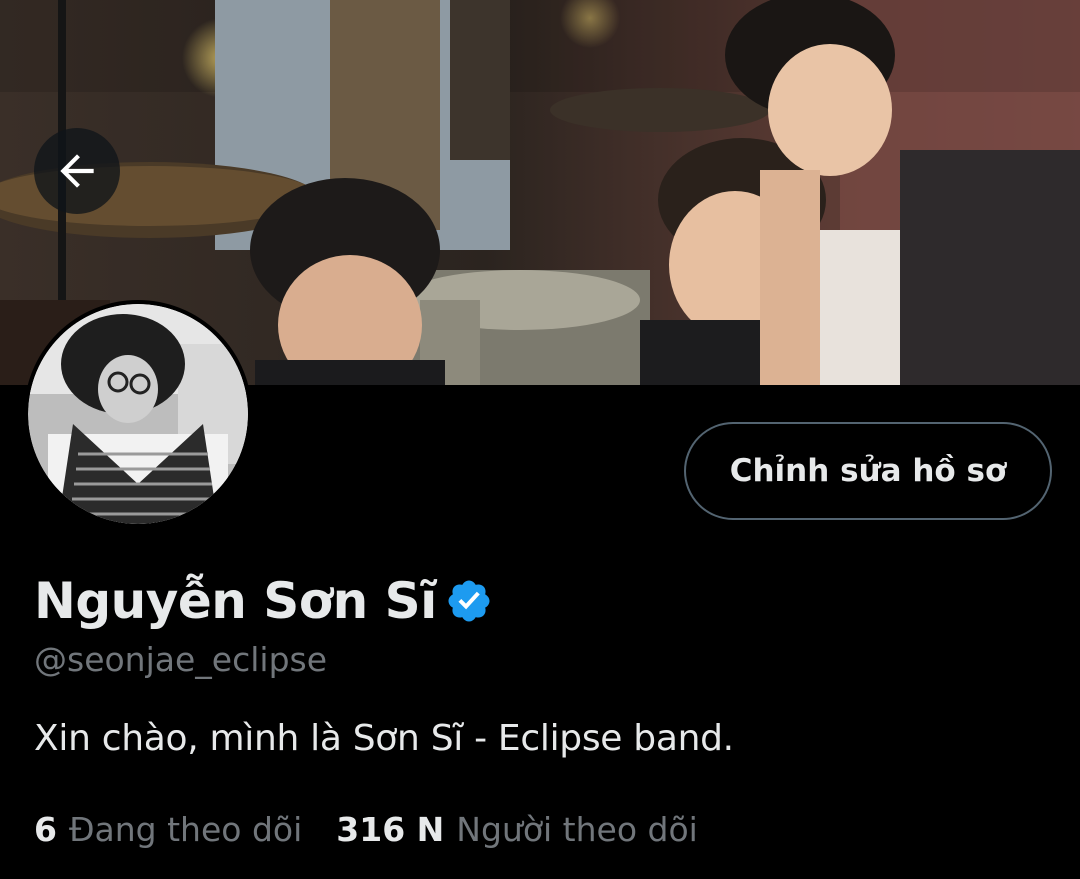 This screenshot has width=1080, height=879. I want to click on arrow-left-icon, so click(77, 171).